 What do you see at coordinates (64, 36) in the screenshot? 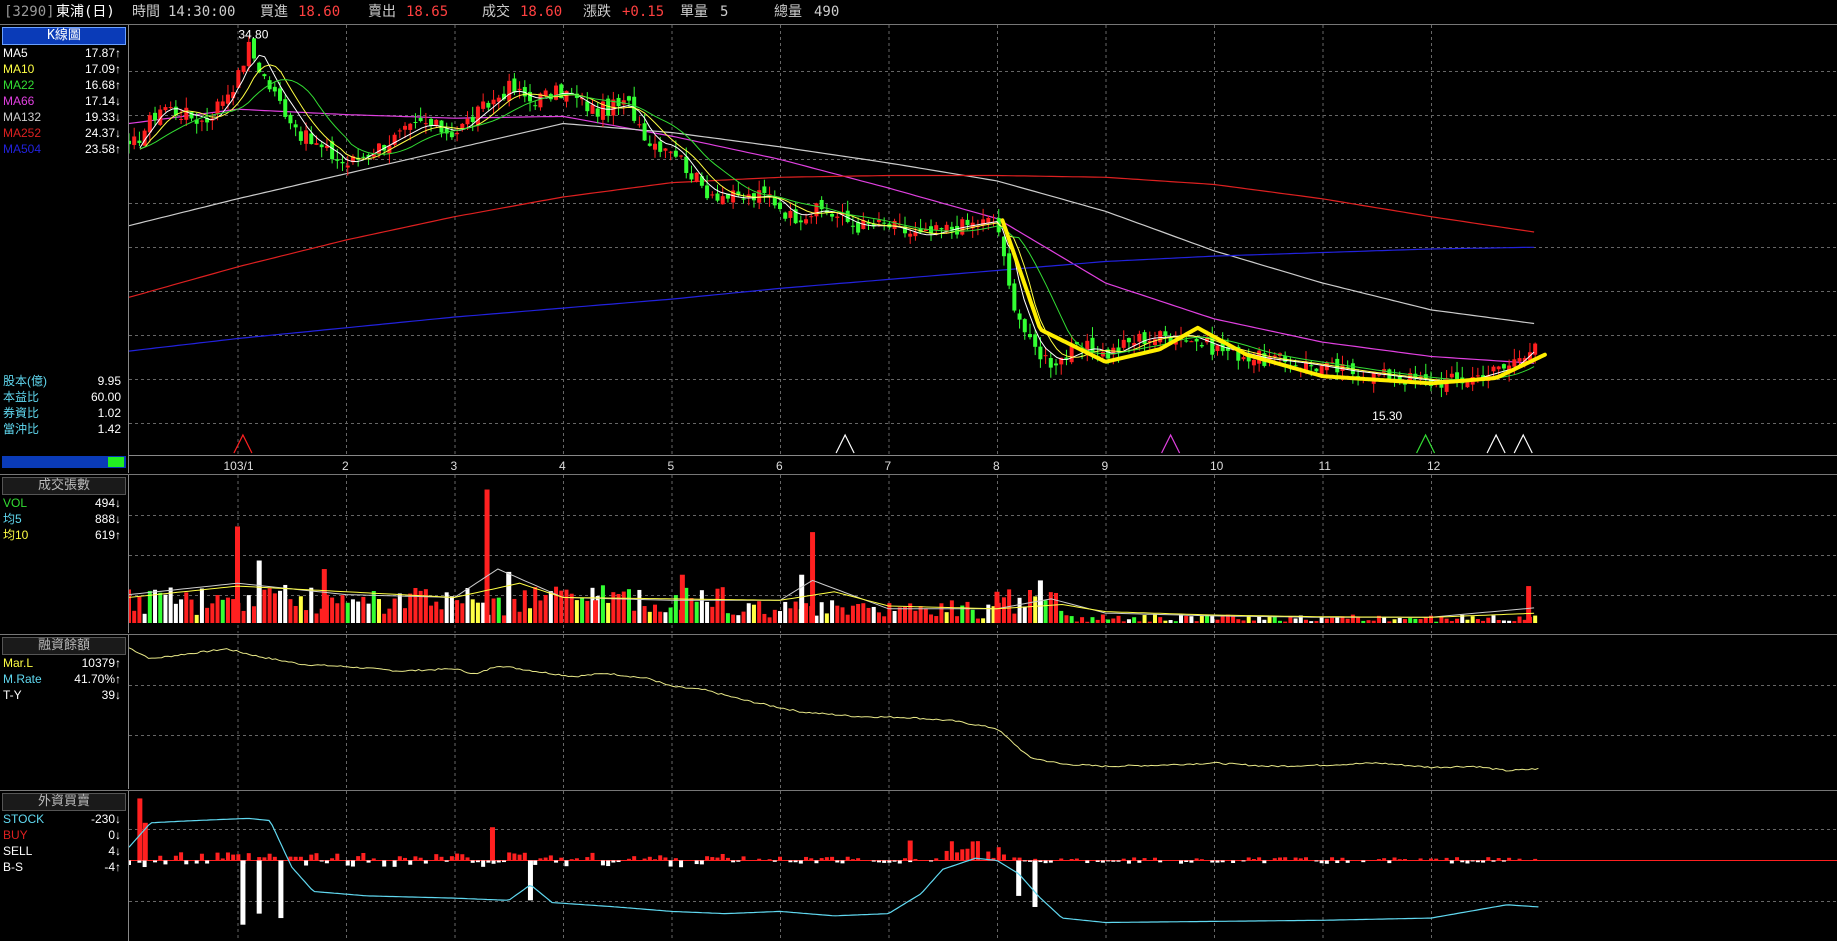
I see `kline-title: K線圖` at bounding box center [64, 36].